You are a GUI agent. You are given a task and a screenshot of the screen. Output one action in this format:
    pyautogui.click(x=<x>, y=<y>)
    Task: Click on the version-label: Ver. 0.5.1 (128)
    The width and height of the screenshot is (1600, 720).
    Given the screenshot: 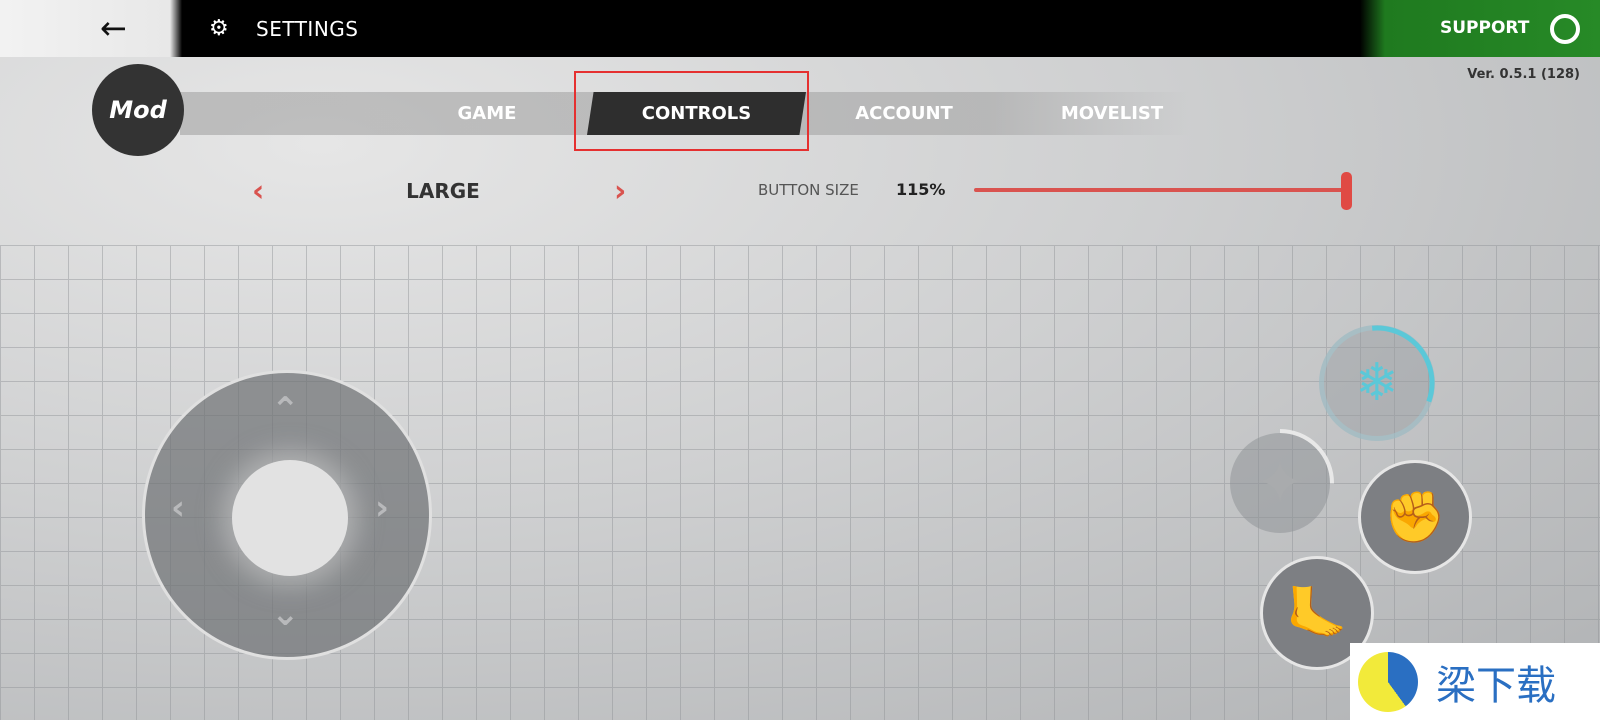 What is the action you would take?
    pyautogui.click(x=1523, y=74)
    